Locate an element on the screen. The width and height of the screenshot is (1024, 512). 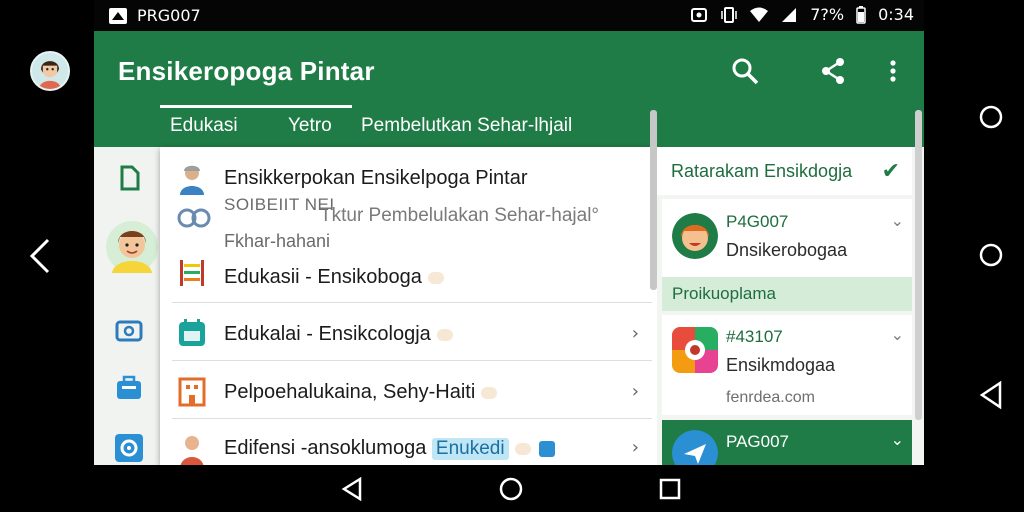
row-caption: Fkhar-hahani is located at coordinates (277, 241).